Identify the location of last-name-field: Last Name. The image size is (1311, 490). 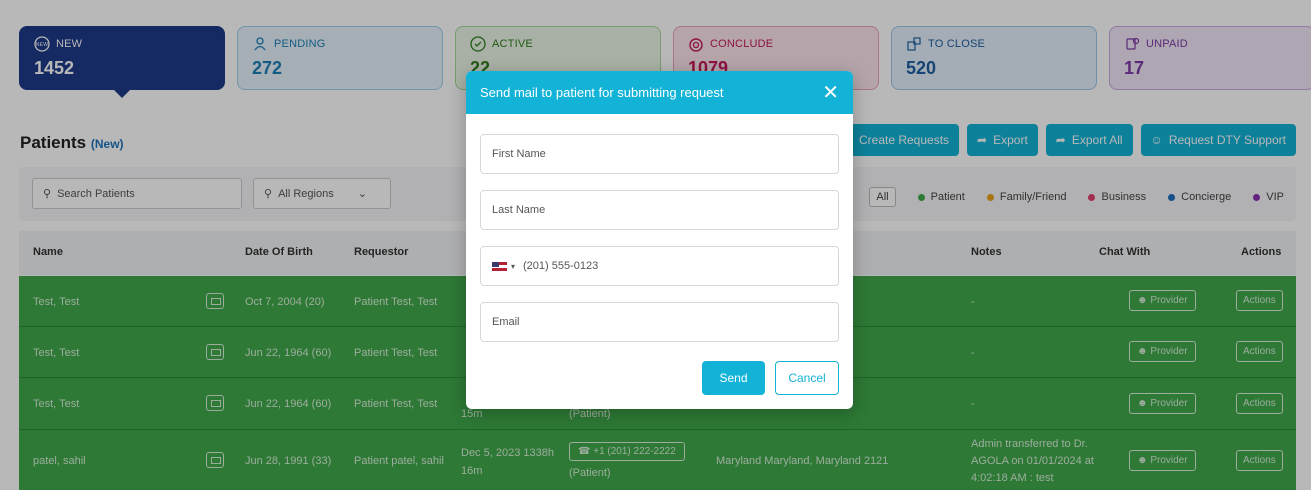
(659, 210).